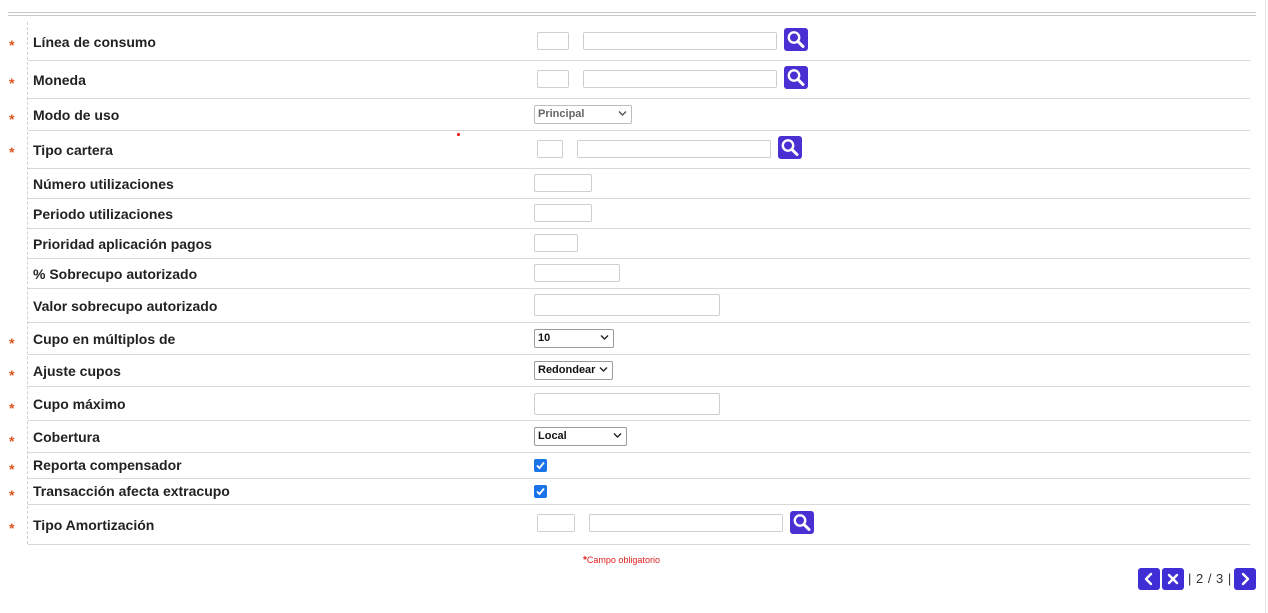  What do you see at coordinates (680, 79) in the screenshot?
I see `moneda-desc-input` at bounding box center [680, 79].